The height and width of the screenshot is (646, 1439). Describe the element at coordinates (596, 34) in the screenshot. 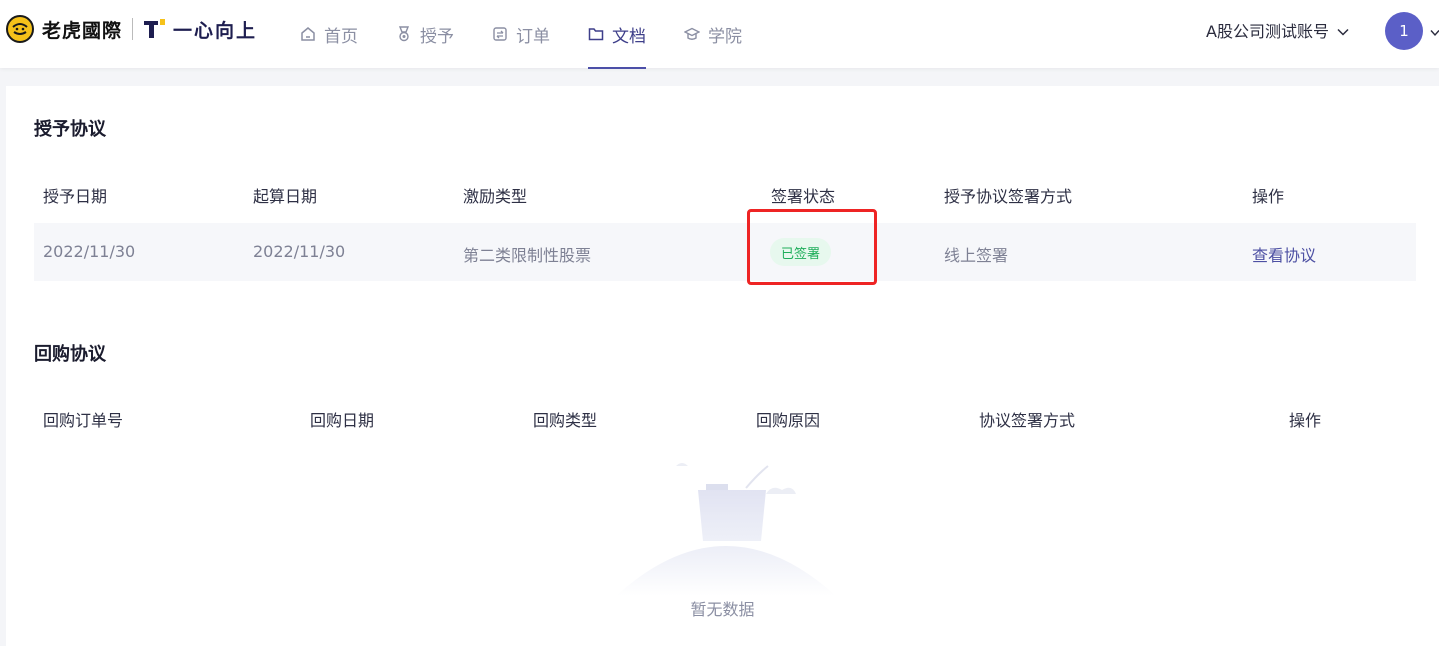

I see `folder-icon` at that location.